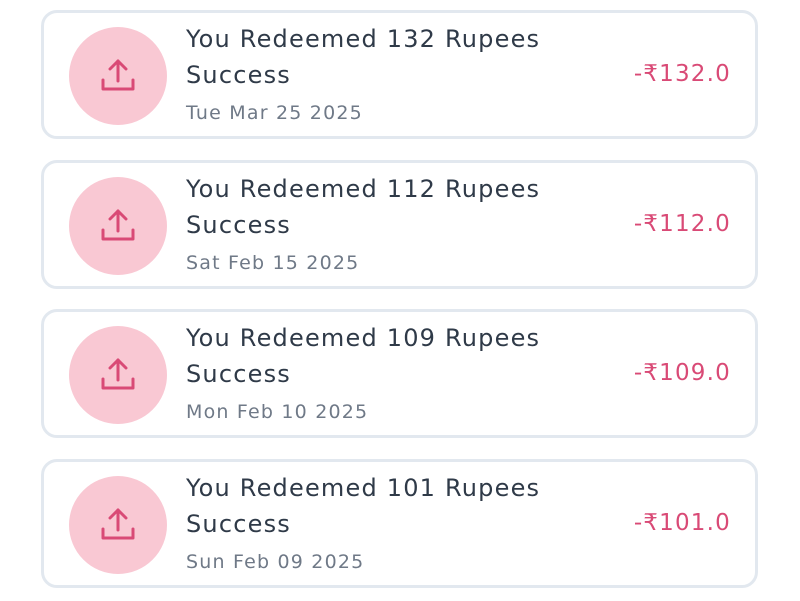 The image size is (800, 601). Describe the element at coordinates (363, 338) in the screenshot. I see `transaction-title: You Redeemed 109 Rupees` at that location.